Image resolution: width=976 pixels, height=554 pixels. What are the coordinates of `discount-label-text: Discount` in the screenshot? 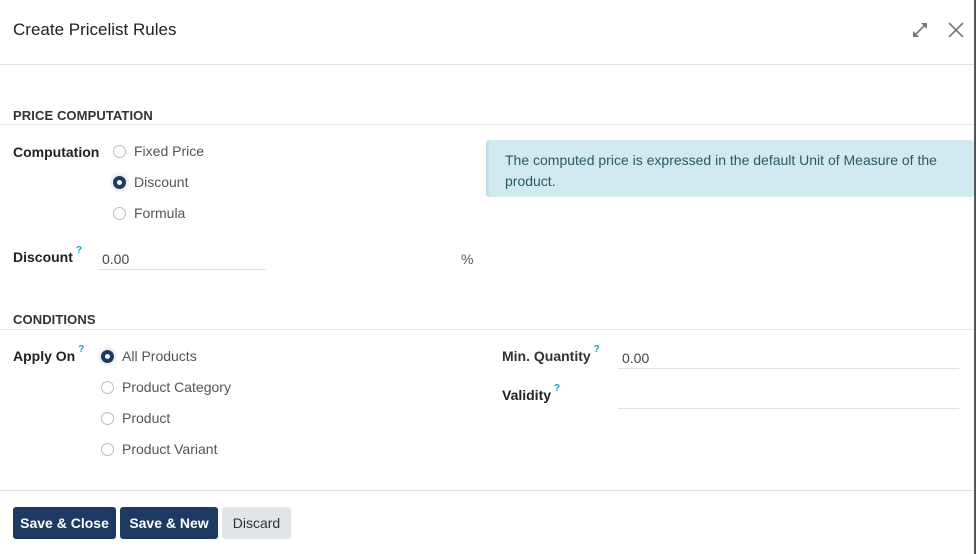 It's located at (43, 257).